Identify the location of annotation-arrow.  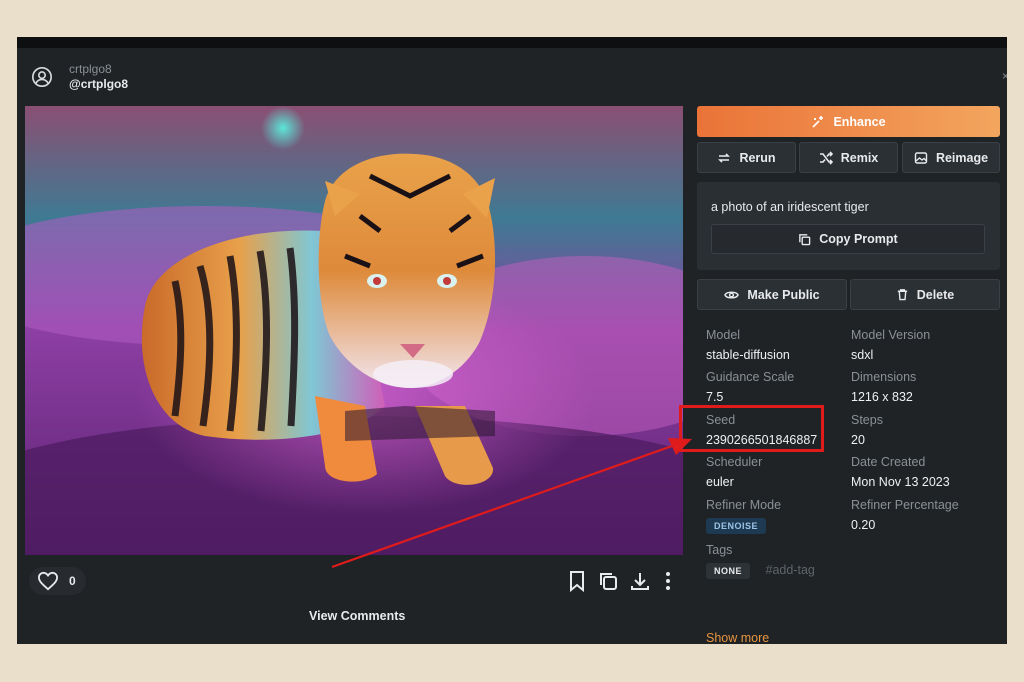
(511, 503).